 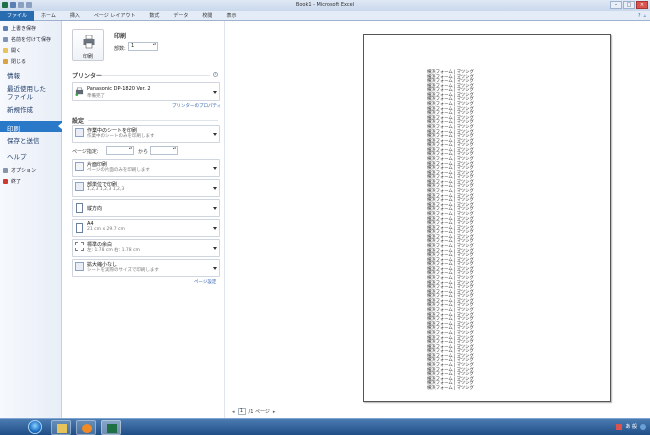 I want to click on taskbar-media-button, so click(x=86, y=427).